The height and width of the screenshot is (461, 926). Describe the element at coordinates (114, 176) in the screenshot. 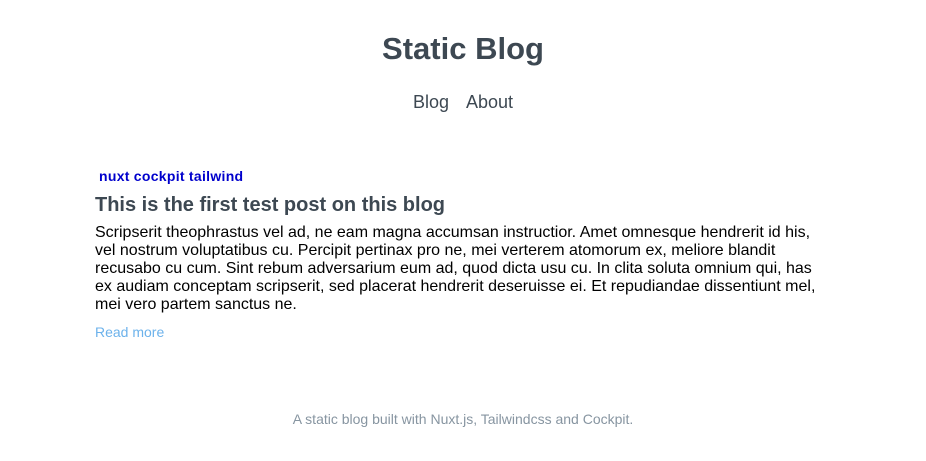

I see `tag-nuxt: nuxt` at that location.